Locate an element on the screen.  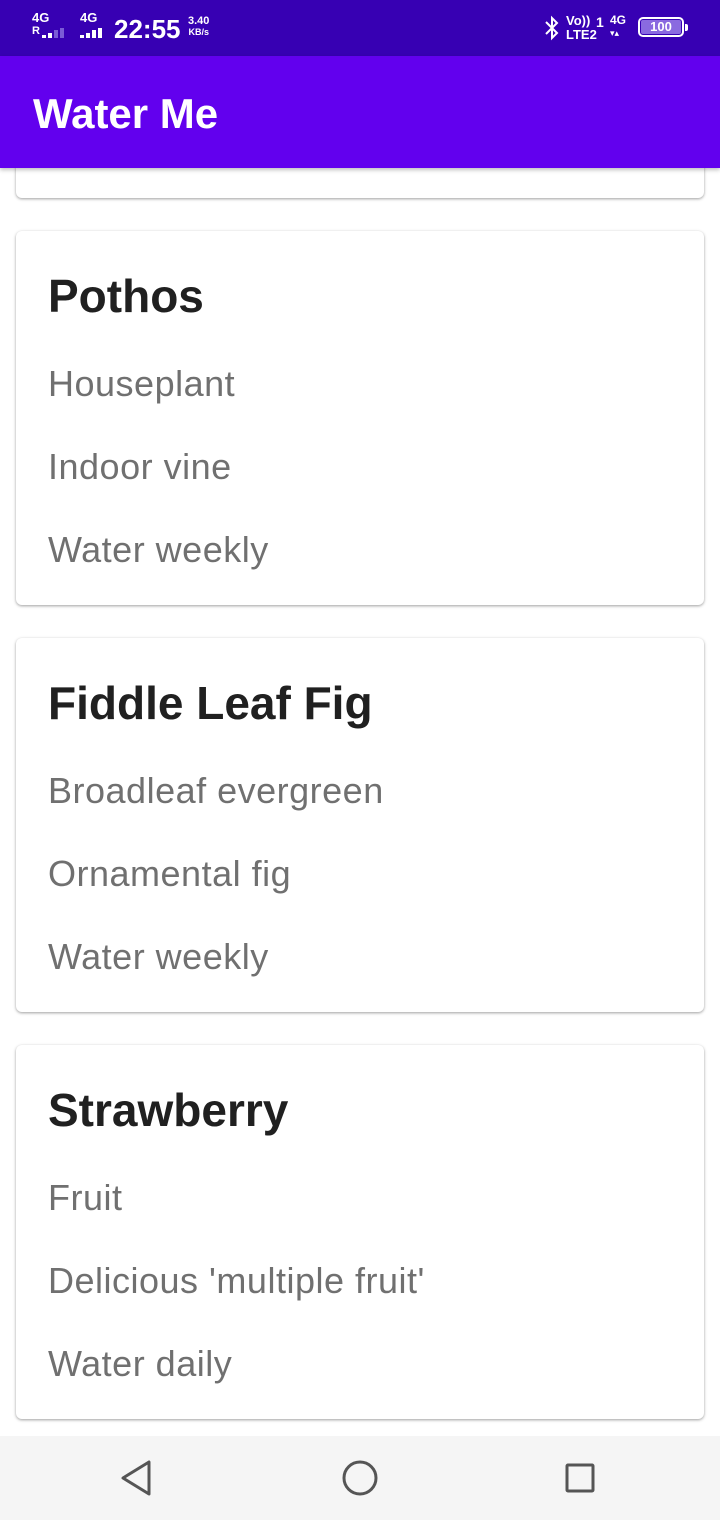
recents-square-icon is located at coordinates (580, 1478).